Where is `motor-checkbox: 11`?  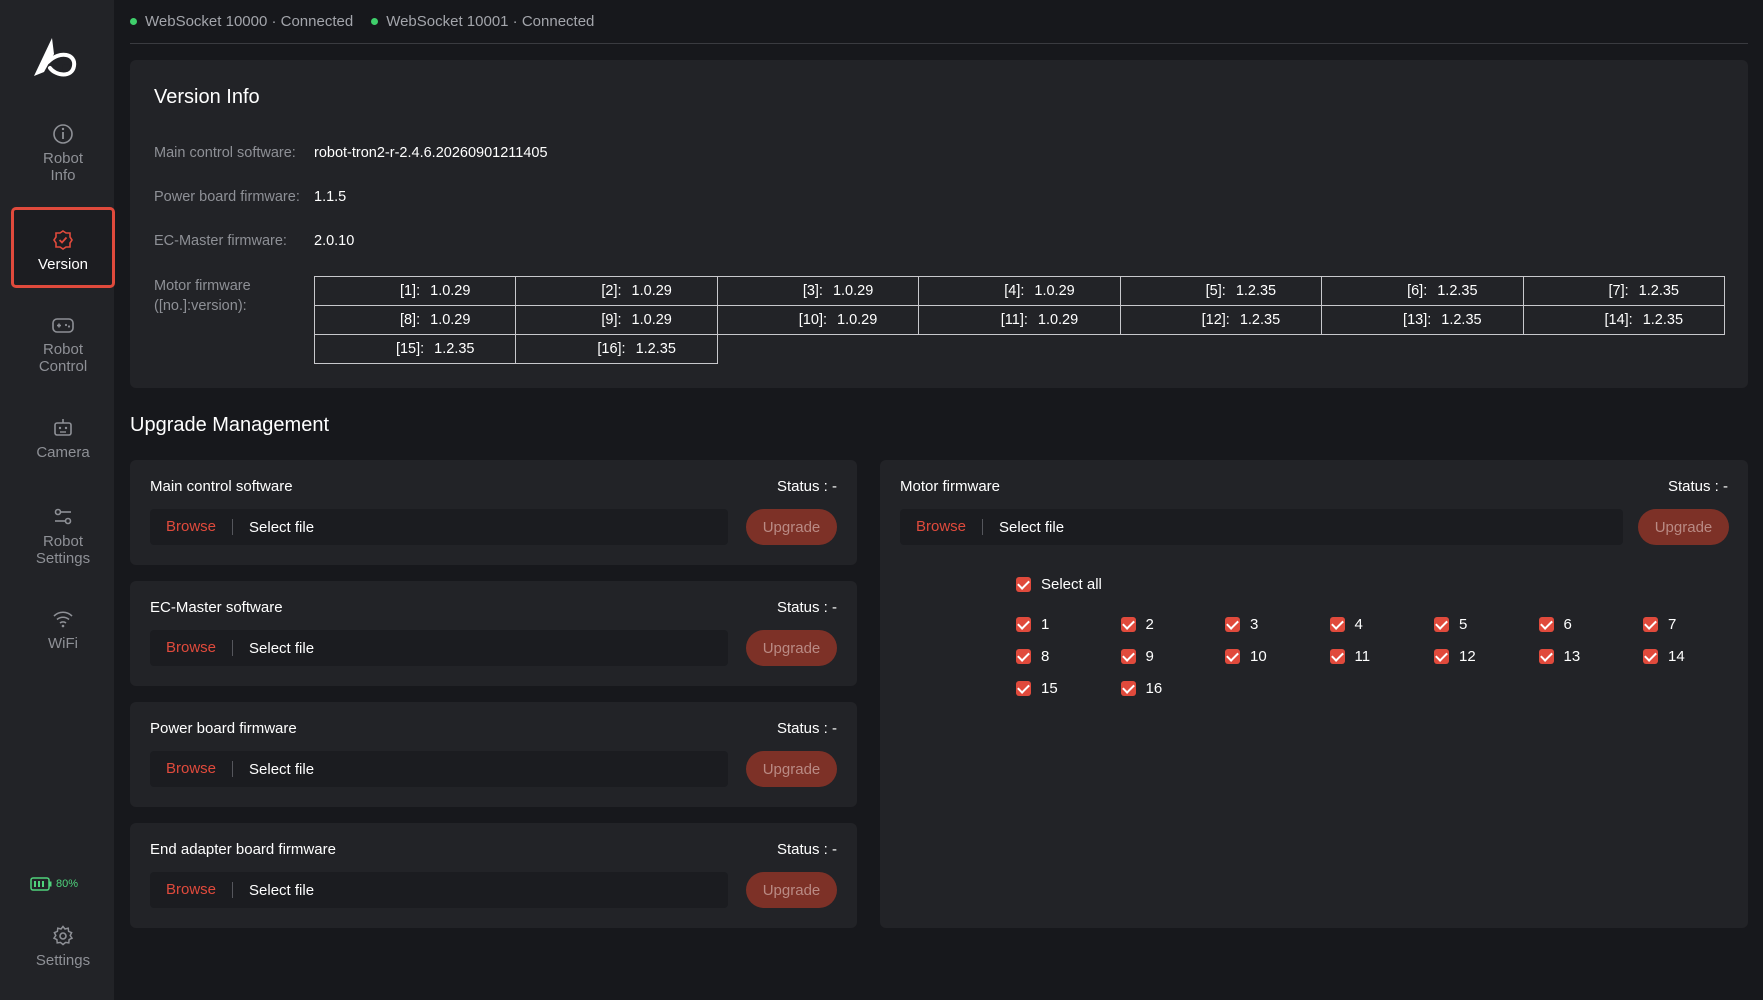
motor-checkbox: 11 is located at coordinates (1350, 656).